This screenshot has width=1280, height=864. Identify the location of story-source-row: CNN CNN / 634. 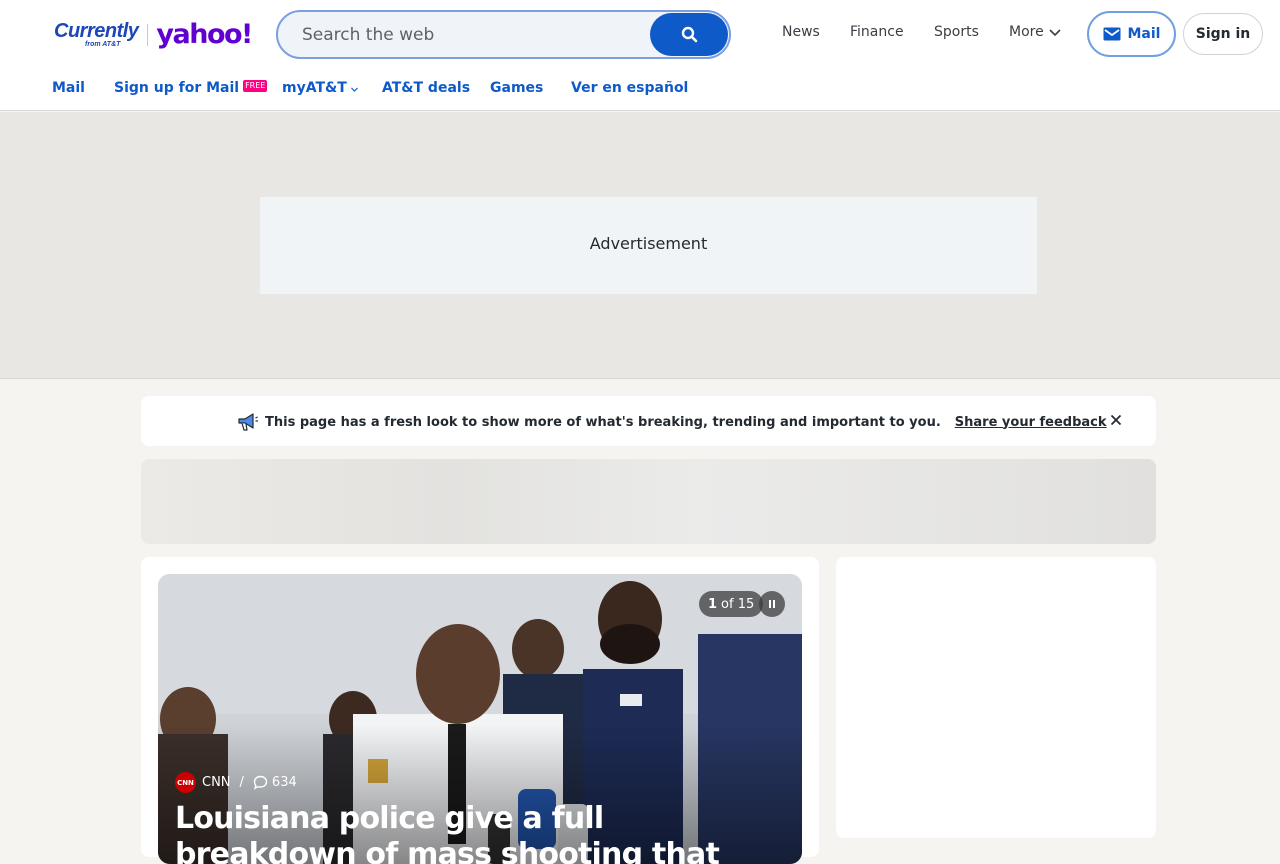
(236, 782).